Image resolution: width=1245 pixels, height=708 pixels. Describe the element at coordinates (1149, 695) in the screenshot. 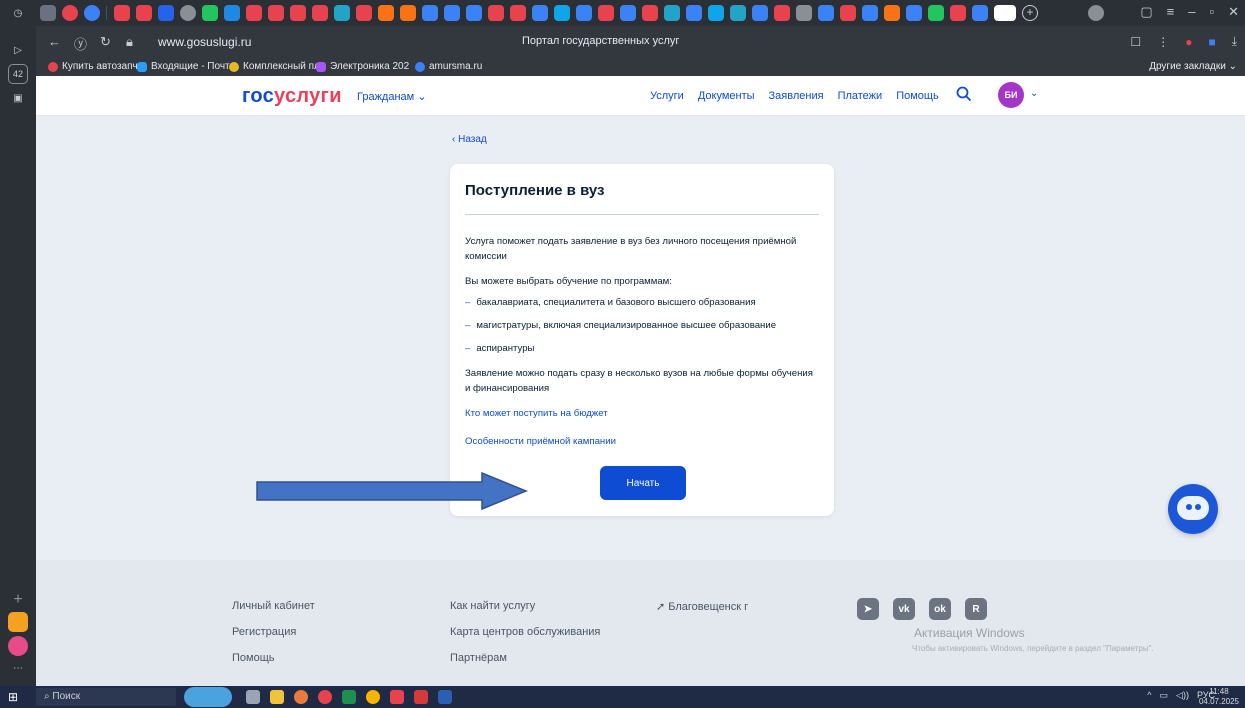

I see `chevron-up-icon: ^` at that location.